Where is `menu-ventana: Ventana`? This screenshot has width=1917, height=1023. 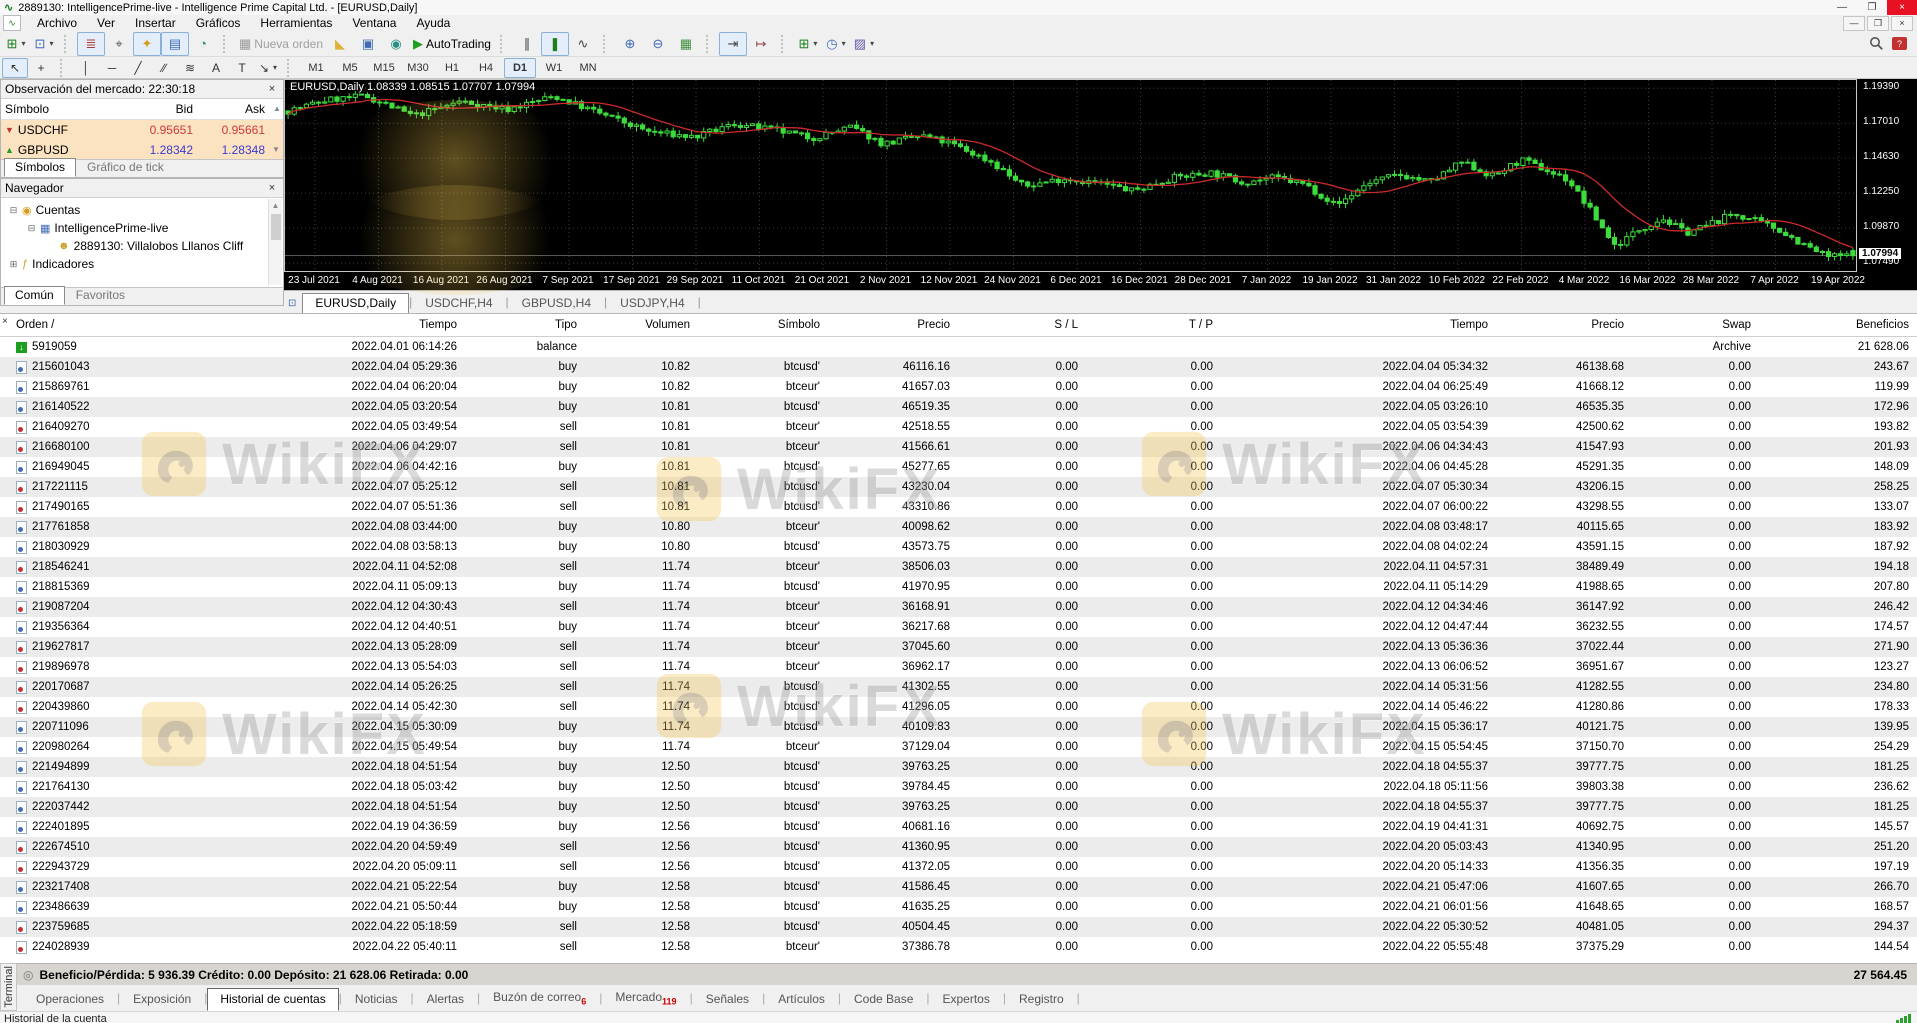 menu-ventana: Ventana is located at coordinates (374, 23).